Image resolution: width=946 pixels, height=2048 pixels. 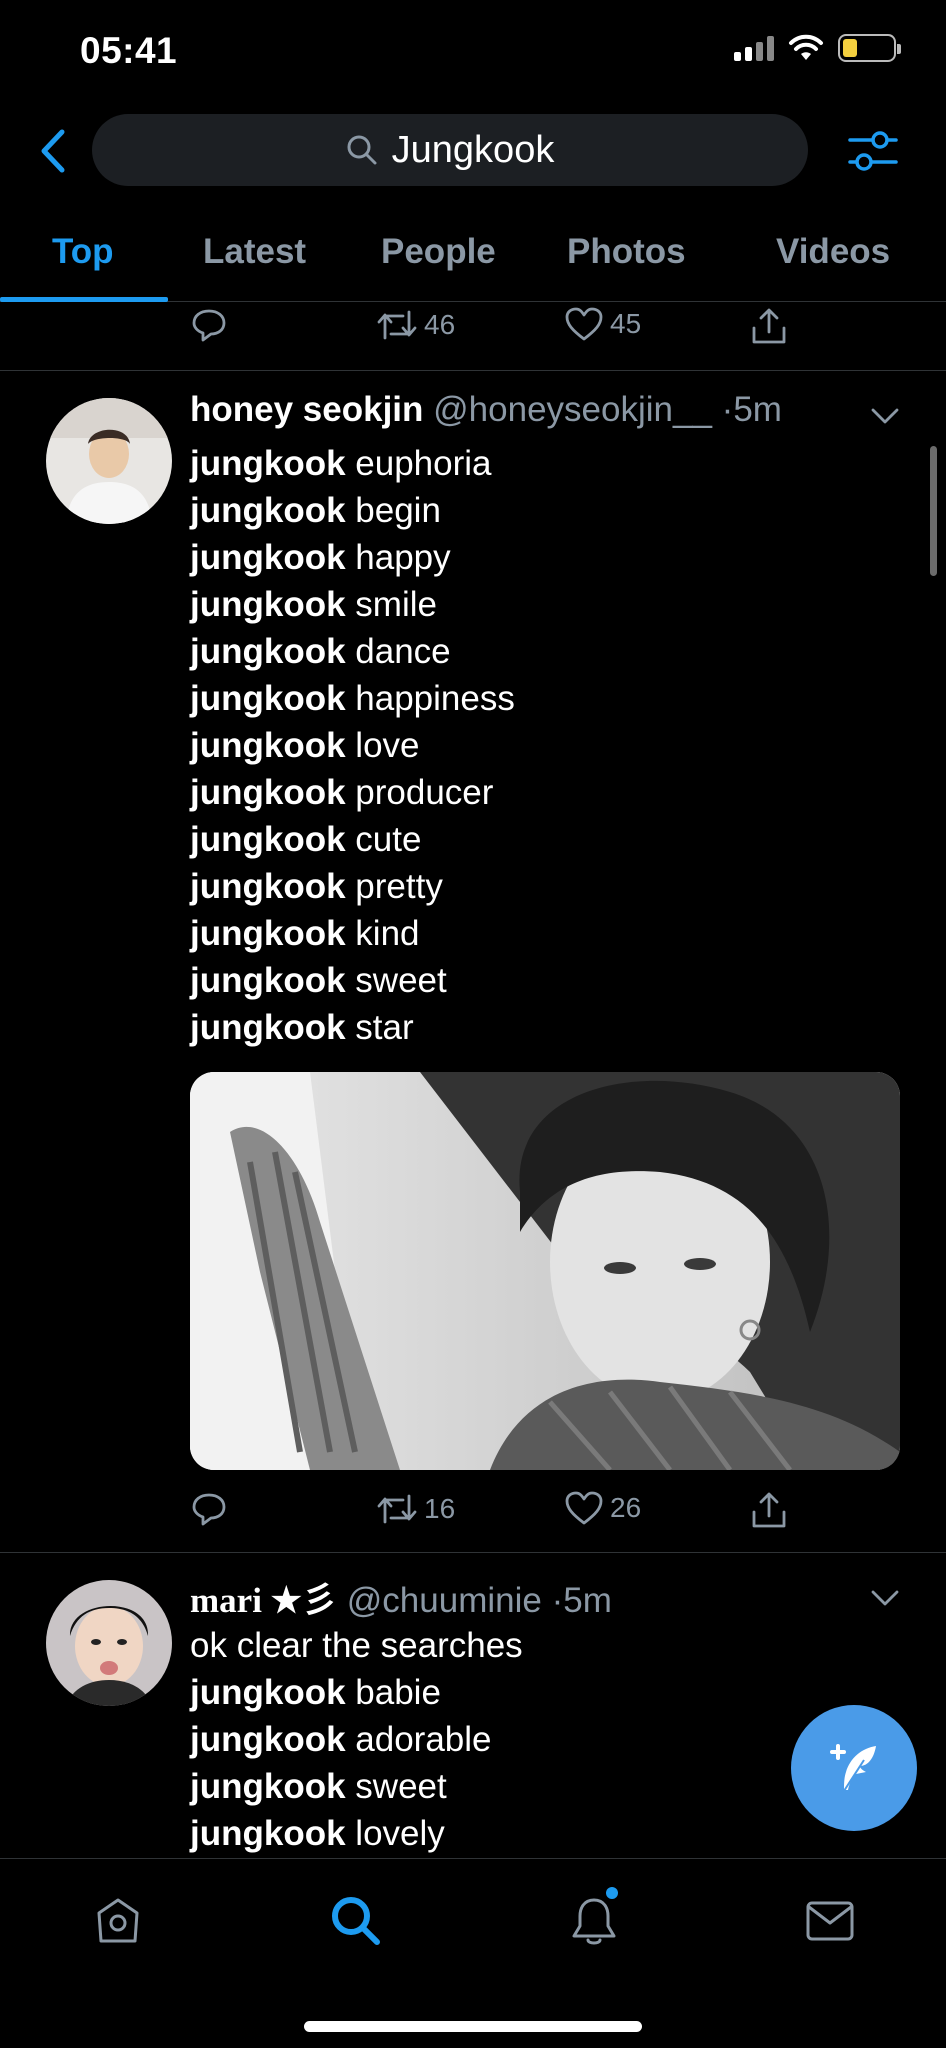 What do you see at coordinates (754, 48) in the screenshot?
I see `signal-icon` at bounding box center [754, 48].